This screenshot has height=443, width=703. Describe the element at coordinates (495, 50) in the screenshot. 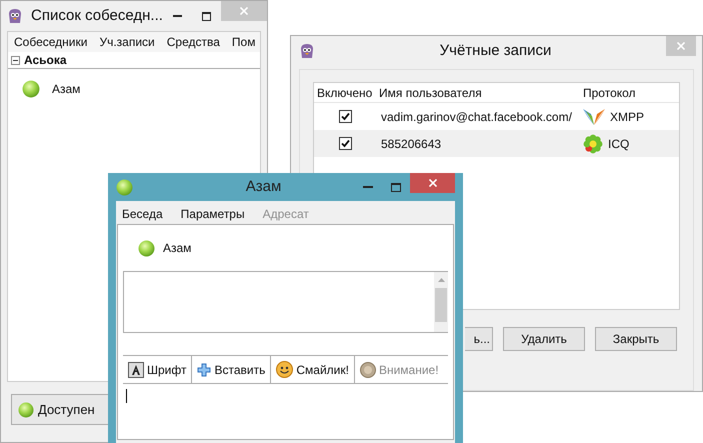

I see `window-title: Учётные записи` at that location.